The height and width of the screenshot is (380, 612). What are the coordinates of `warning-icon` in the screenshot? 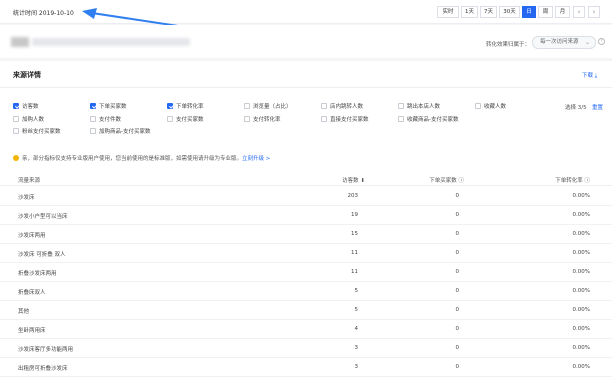 It's located at (16, 158).